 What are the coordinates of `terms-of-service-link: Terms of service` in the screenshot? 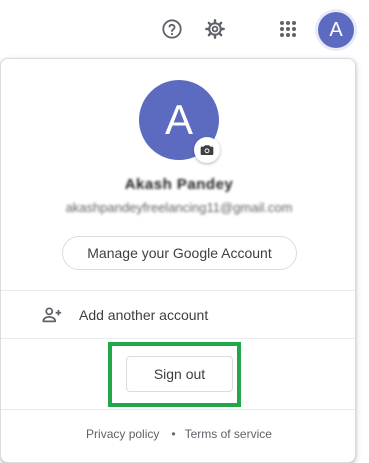 It's located at (228, 434).